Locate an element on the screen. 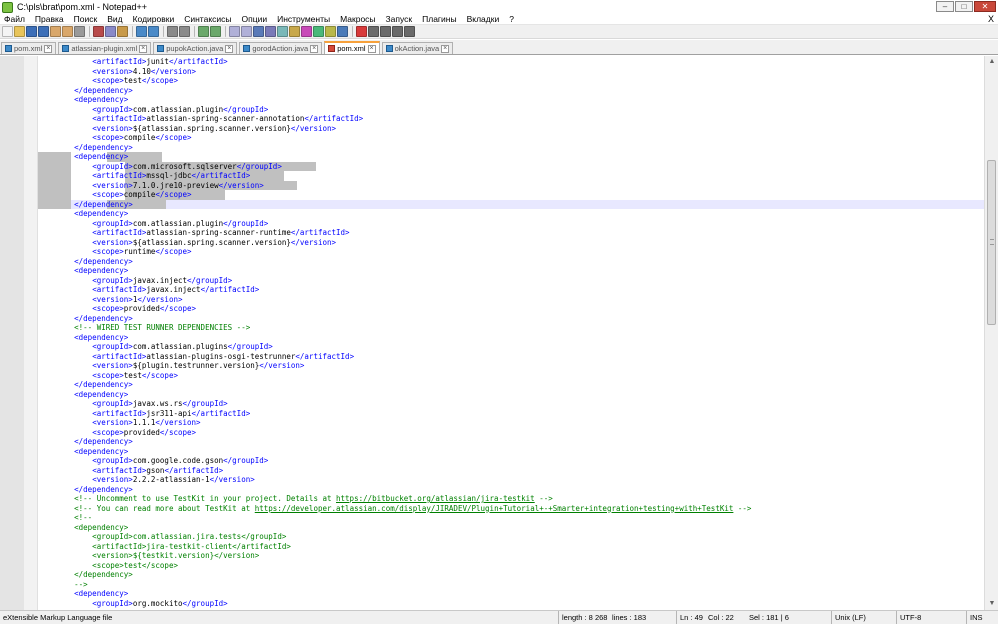 This screenshot has width=998, height=624. code-line: 38− <dependency> is located at coordinates (511, 100).